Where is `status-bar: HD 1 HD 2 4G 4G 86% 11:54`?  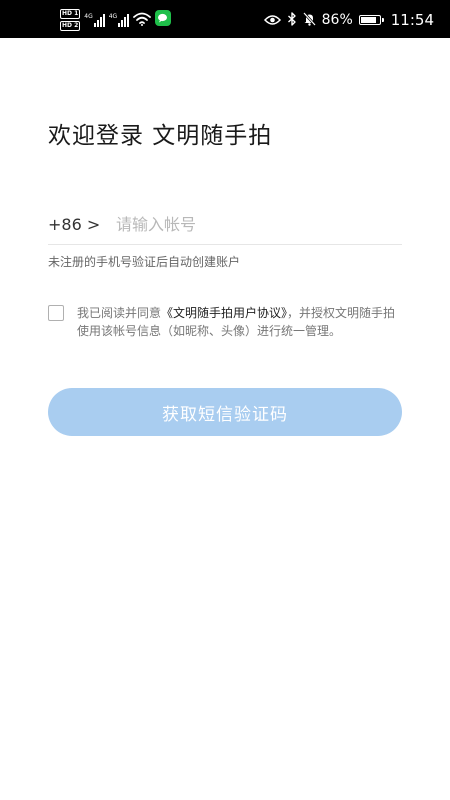 status-bar: HD 1 HD 2 4G 4G 86% 11:54 is located at coordinates (225, 19).